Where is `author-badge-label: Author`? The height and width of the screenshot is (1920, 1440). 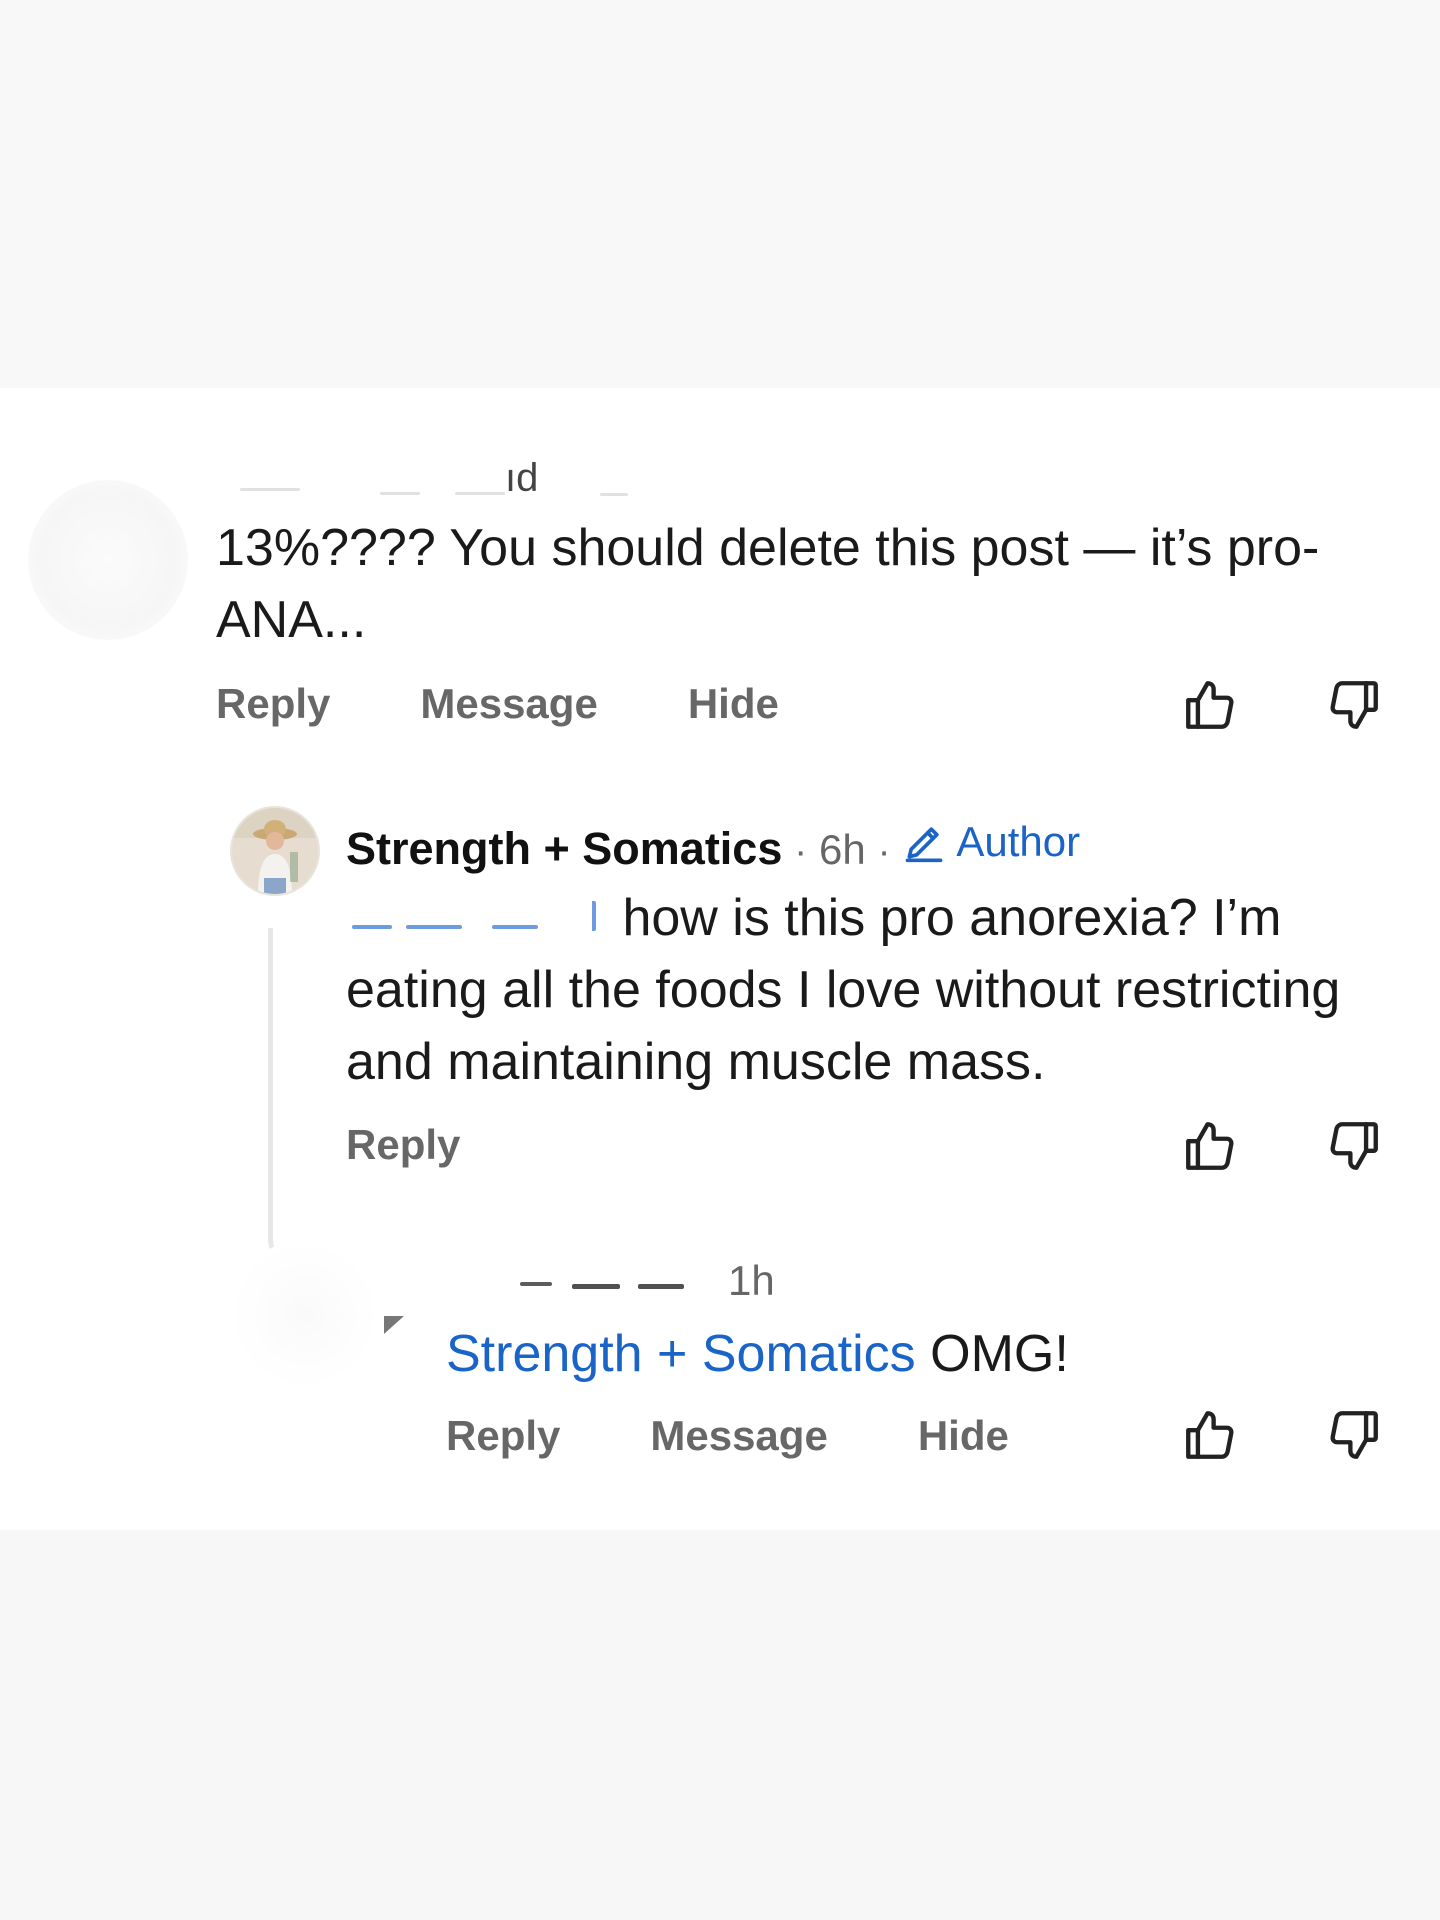 author-badge-label: Author is located at coordinates (1018, 841).